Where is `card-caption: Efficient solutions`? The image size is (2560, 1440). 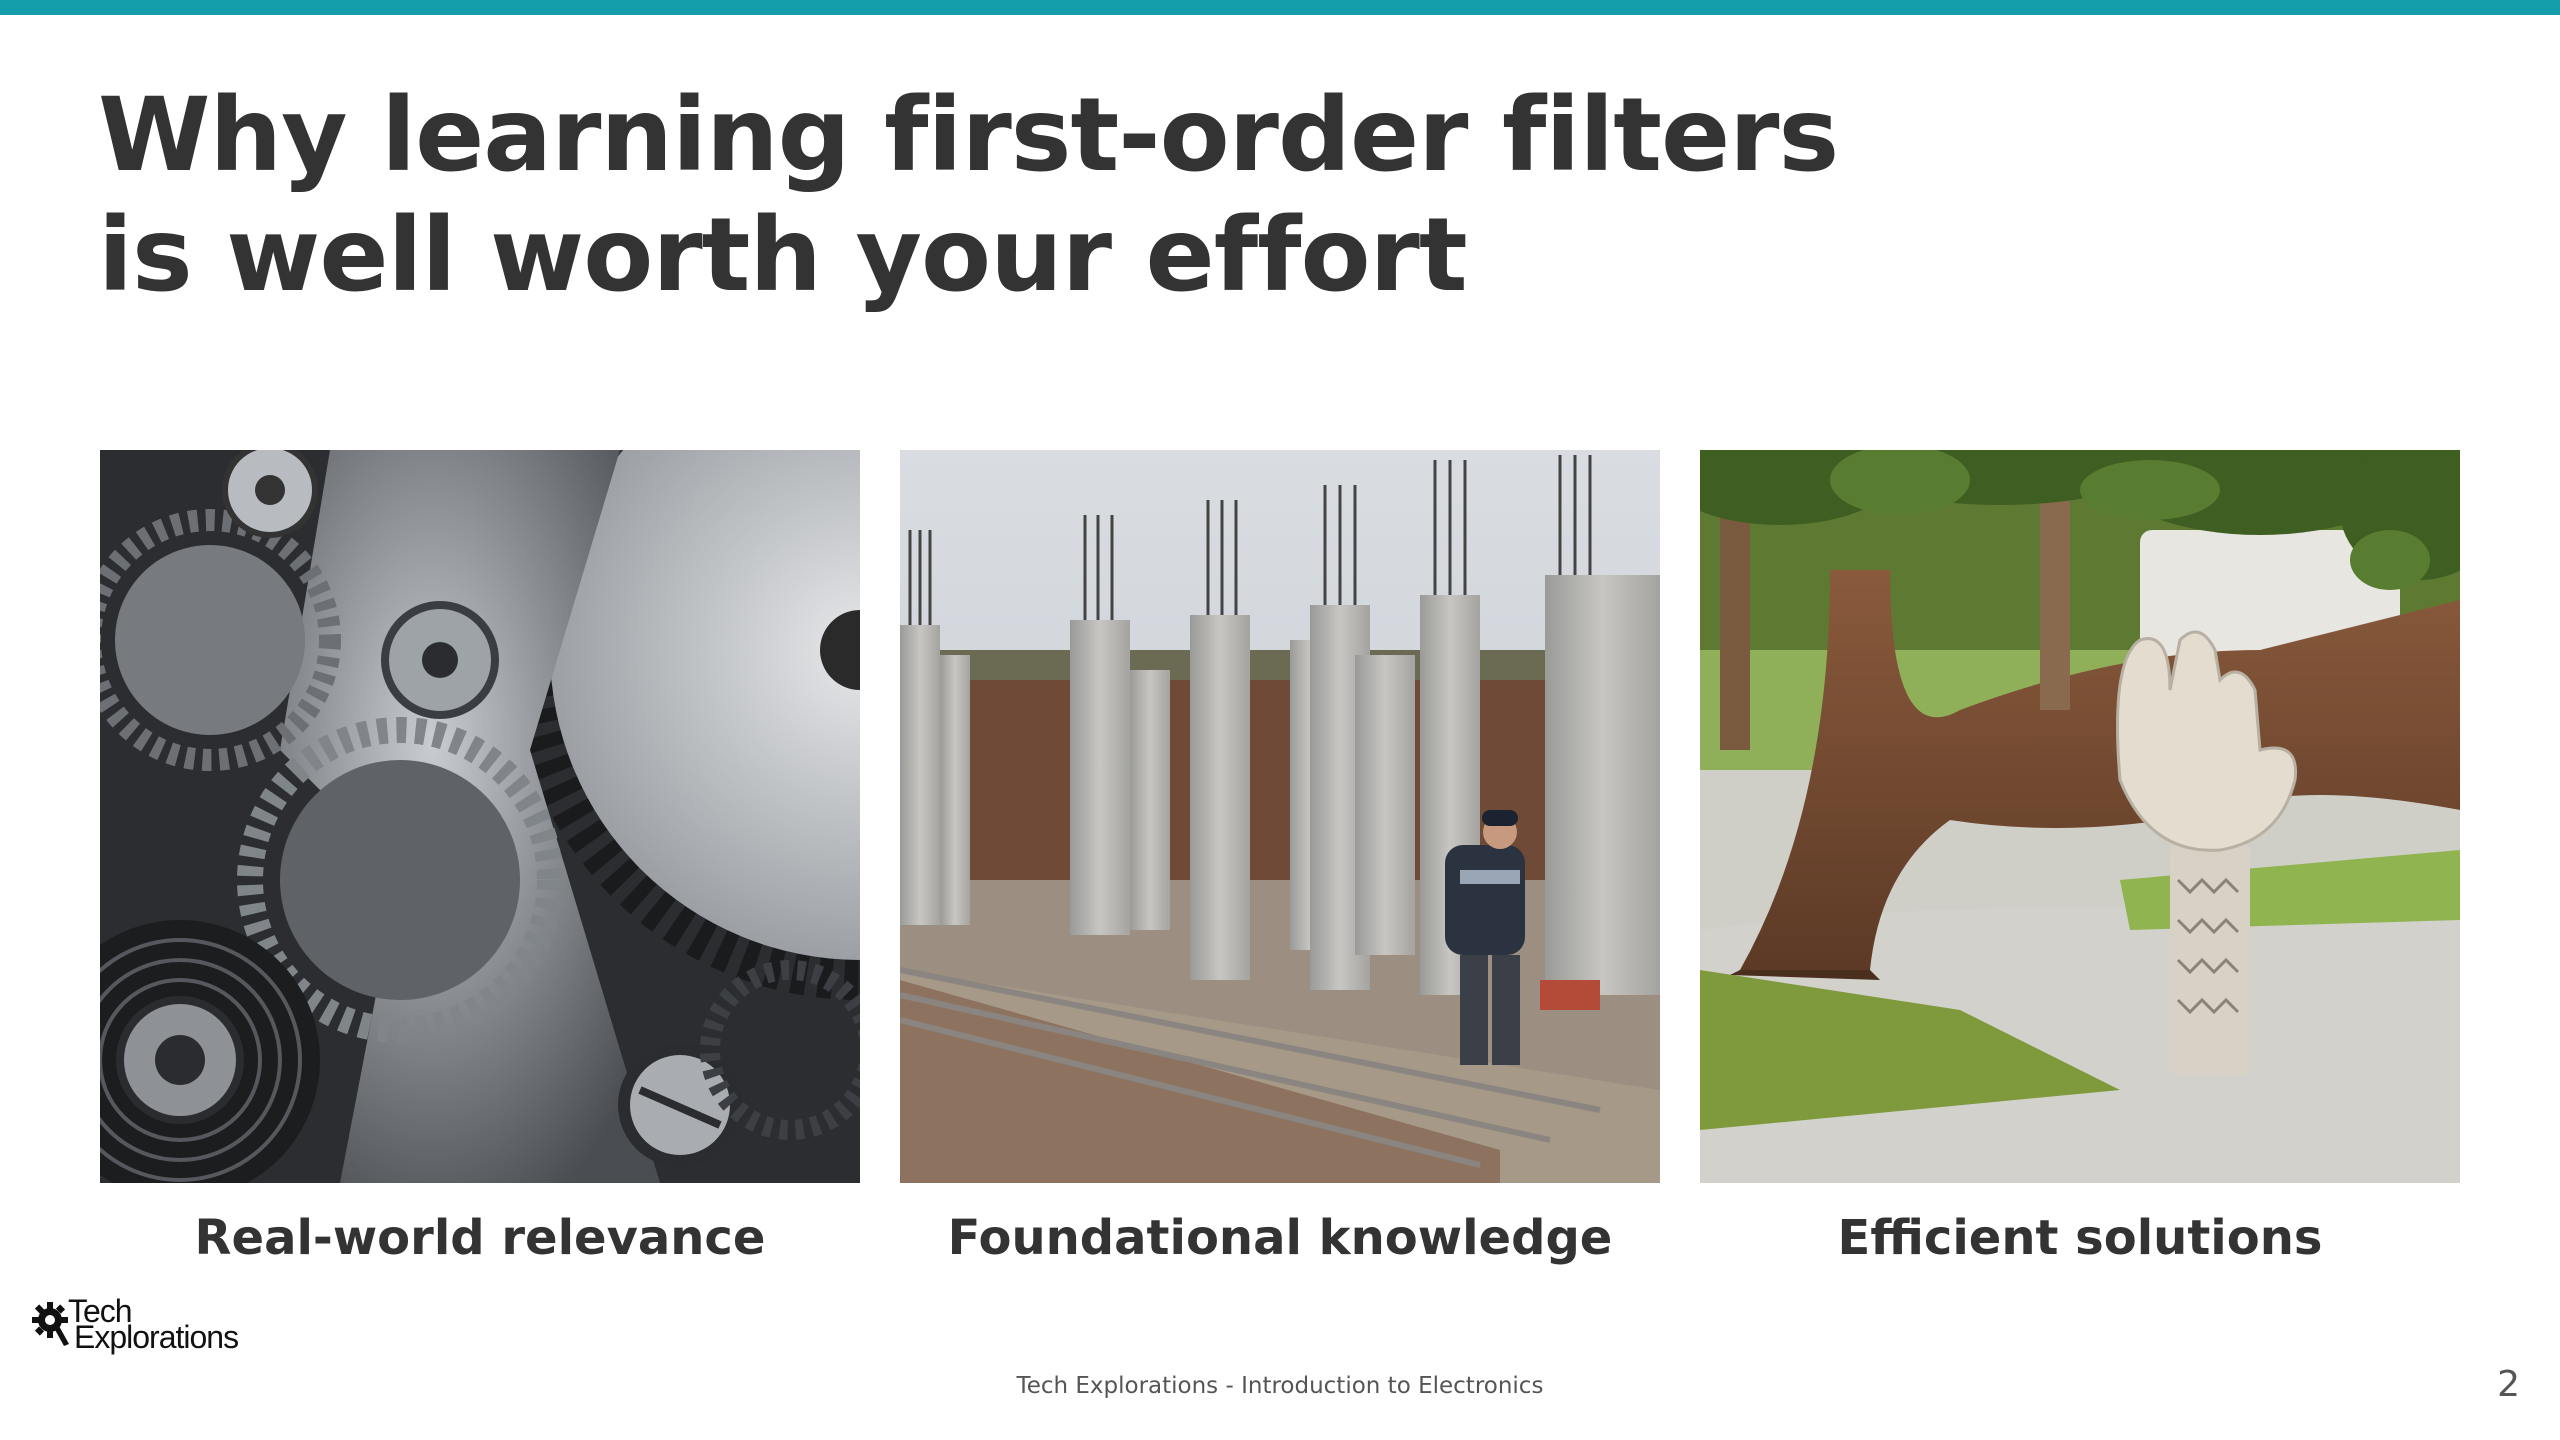 card-caption: Efficient solutions is located at coordinates (2080, 1238).